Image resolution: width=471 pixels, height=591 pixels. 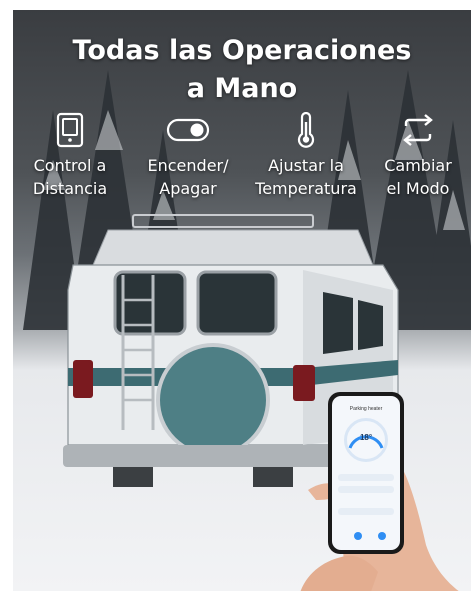 What do you see at coordinates (418, 188) in the screenshot?
I see `feature-label-line-2: el Modo` at bounding box center [418, 188].